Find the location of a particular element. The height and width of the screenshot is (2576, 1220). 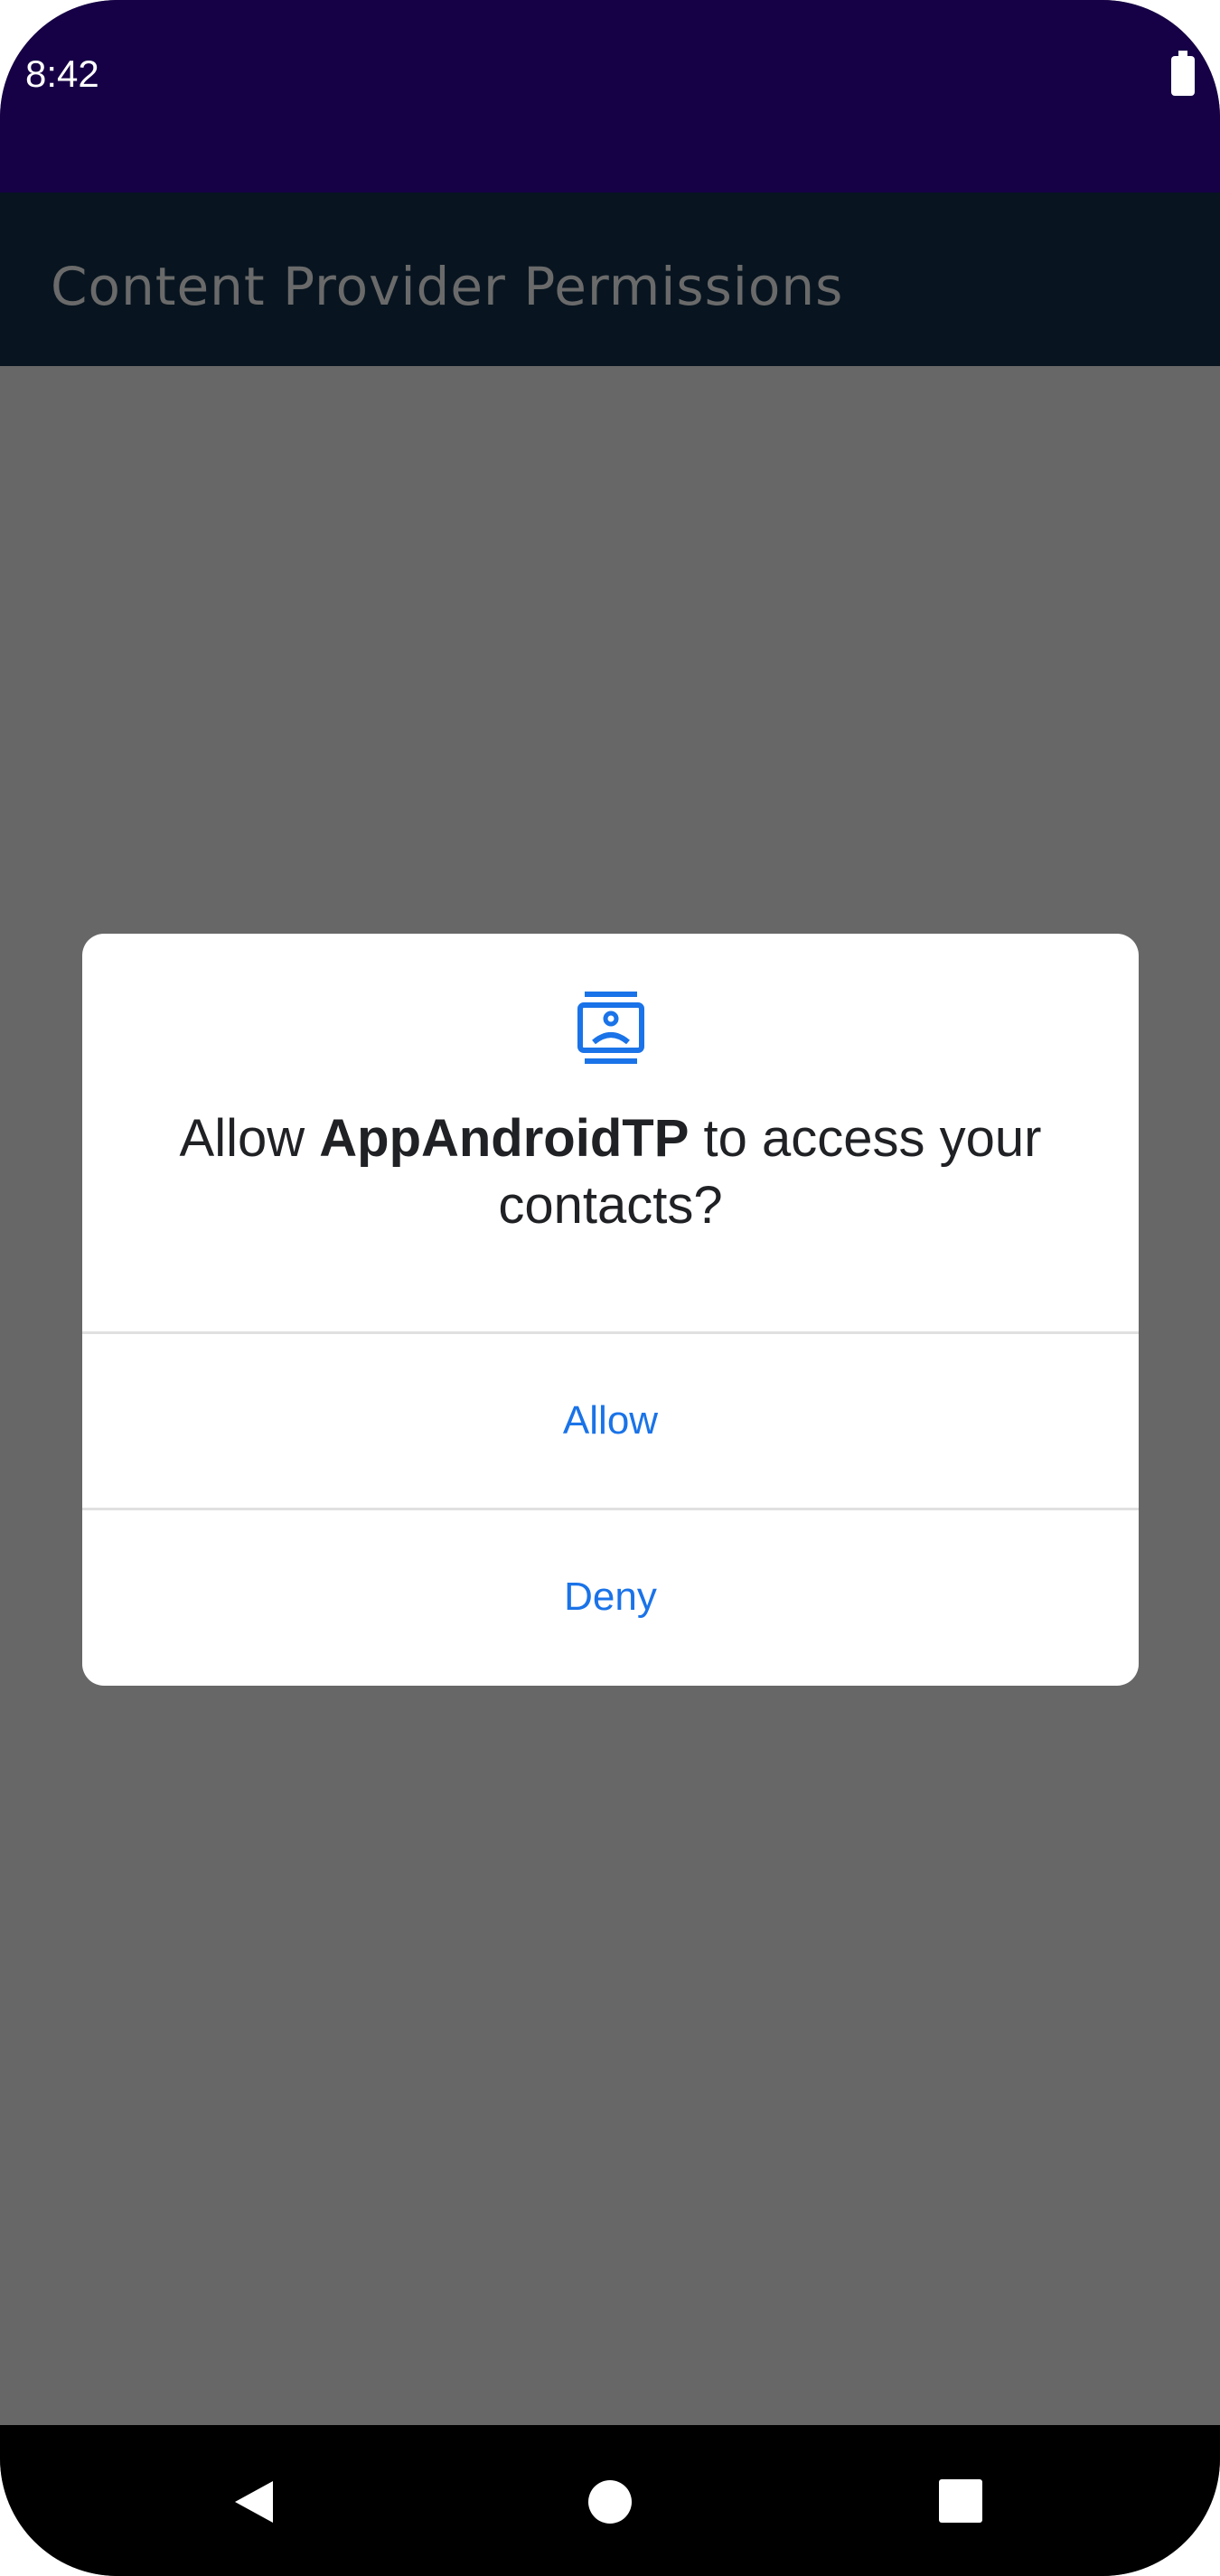

battery-full-icon is located at coordinates (1183, 74).